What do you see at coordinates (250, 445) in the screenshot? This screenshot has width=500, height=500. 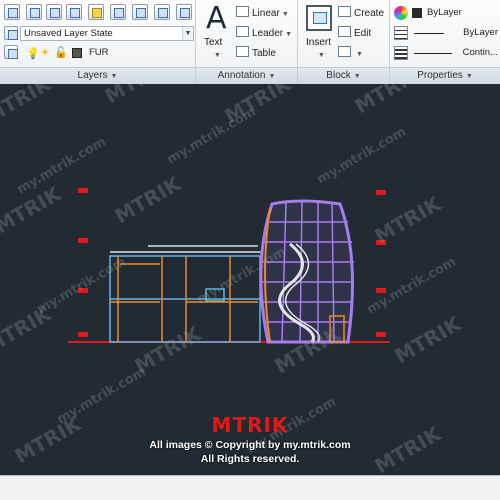 I see `copyright-text: All images © Copyright by my.mtrik.com` at bounding box center [250, 445].